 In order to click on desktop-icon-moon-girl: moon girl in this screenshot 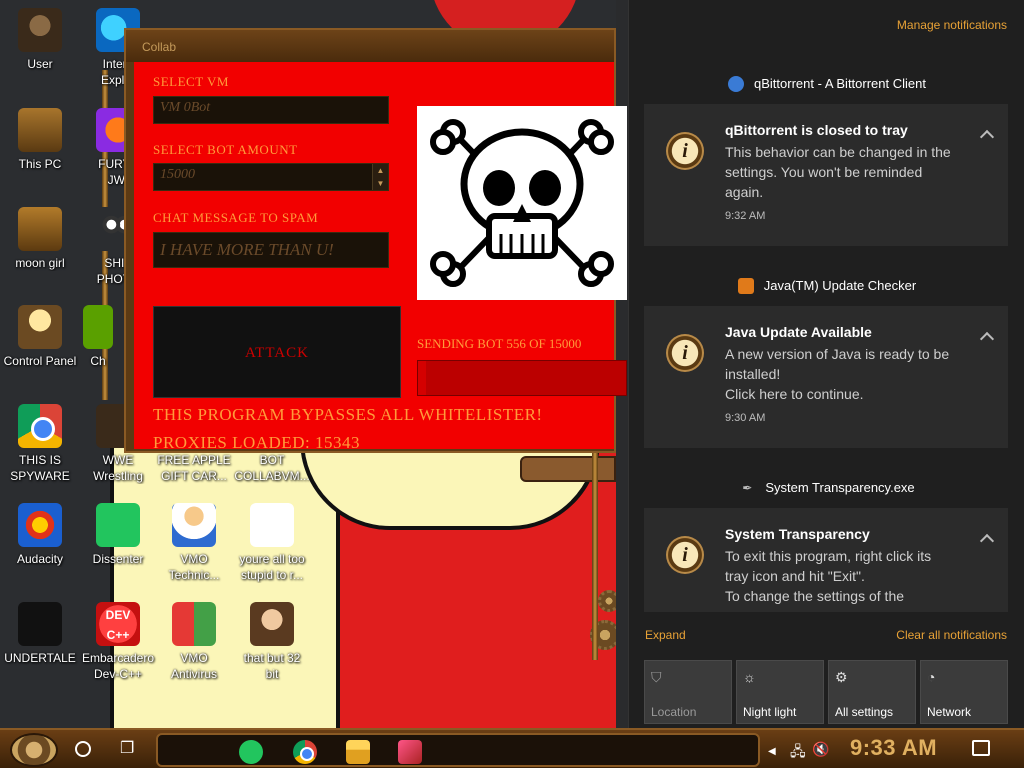, I will do `click(40, 239)`.